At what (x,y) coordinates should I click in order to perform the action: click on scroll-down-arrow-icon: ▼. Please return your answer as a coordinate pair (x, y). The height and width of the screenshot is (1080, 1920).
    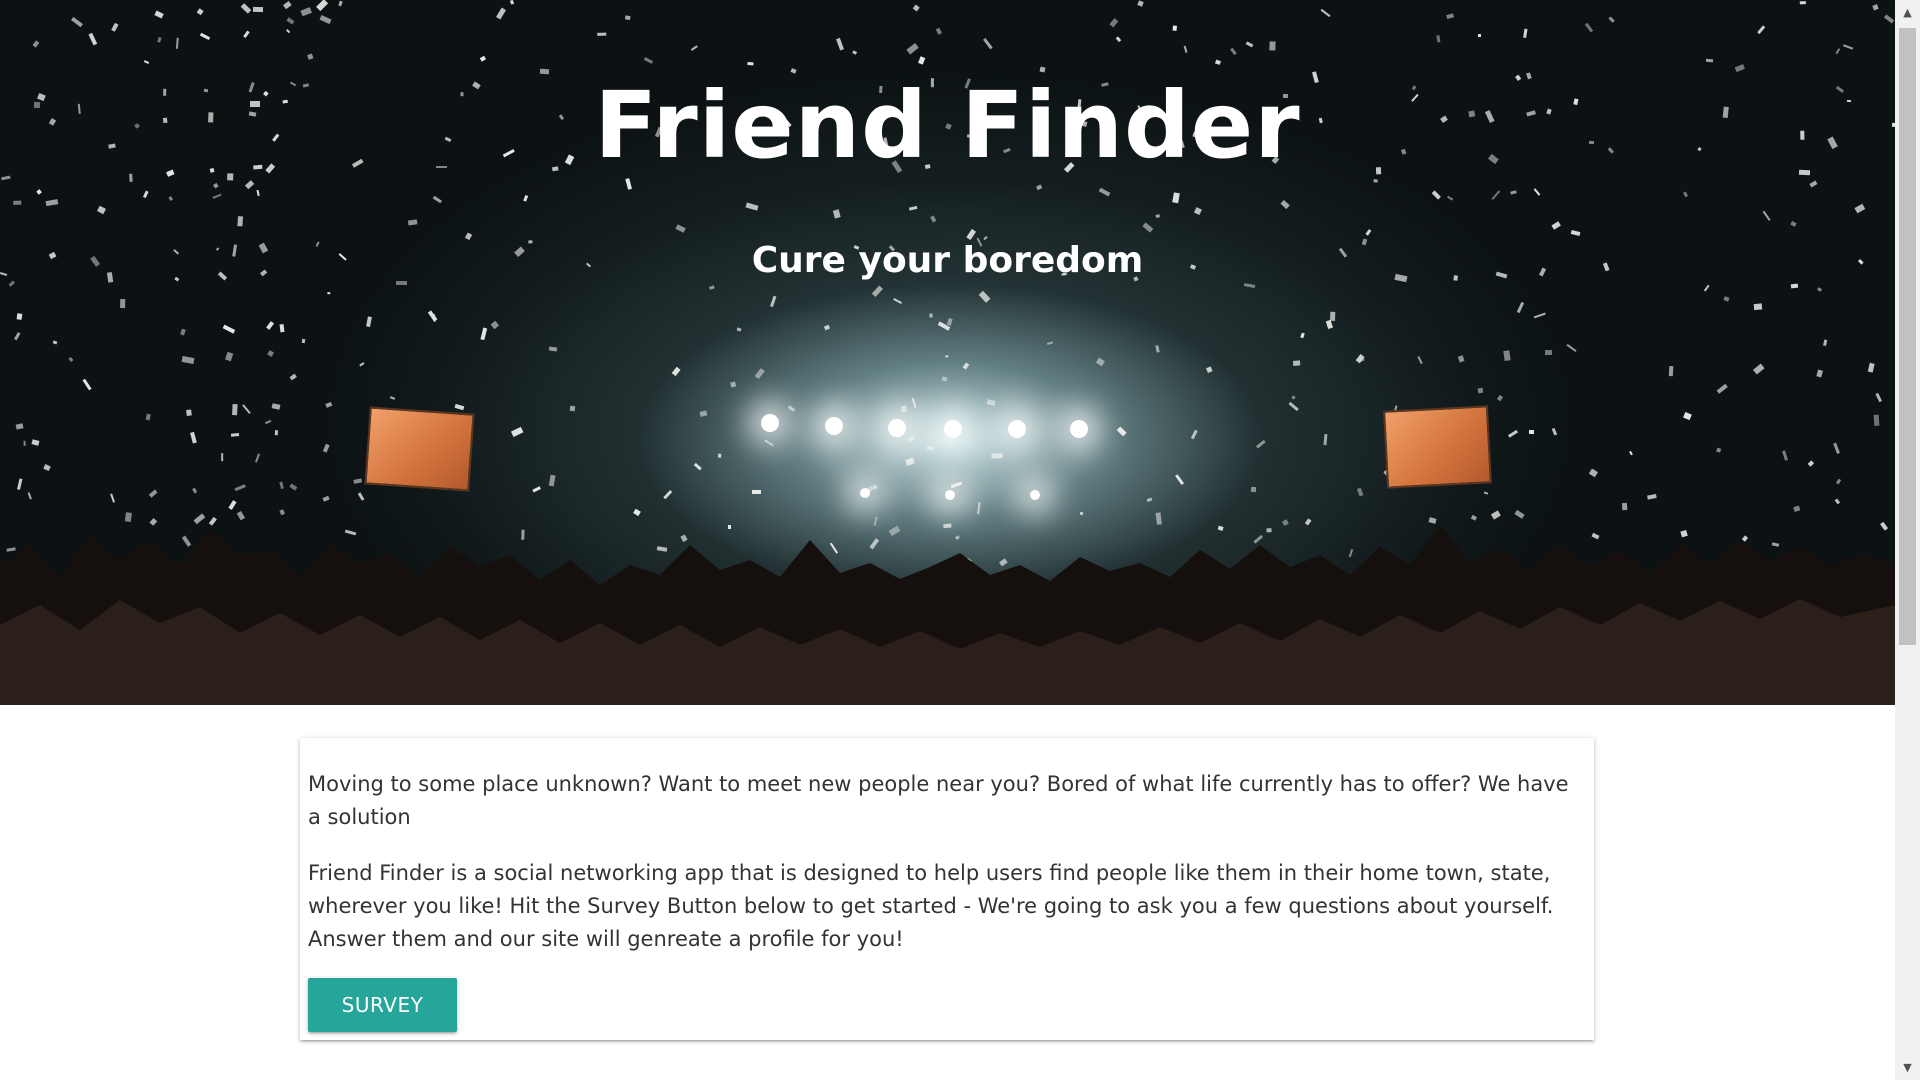
    Looking at the image, I should click on (1907, 1067).